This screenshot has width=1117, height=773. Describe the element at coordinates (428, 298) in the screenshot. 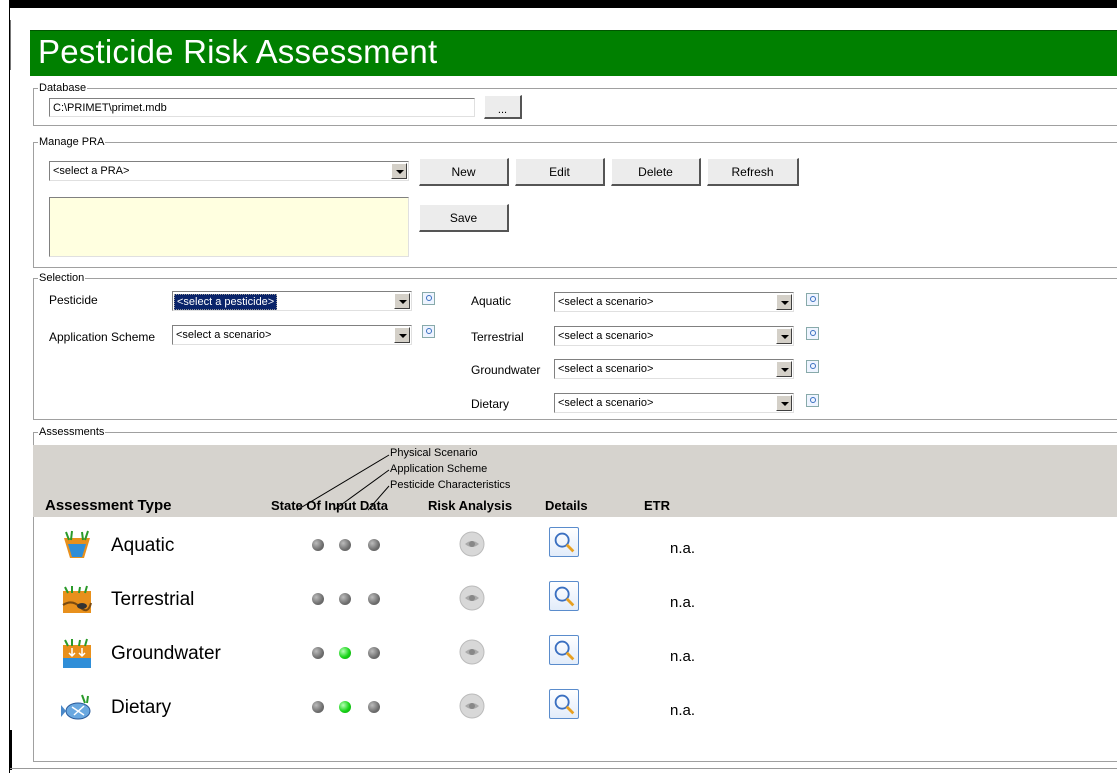

I see `pesticide-details-icon` at that location.